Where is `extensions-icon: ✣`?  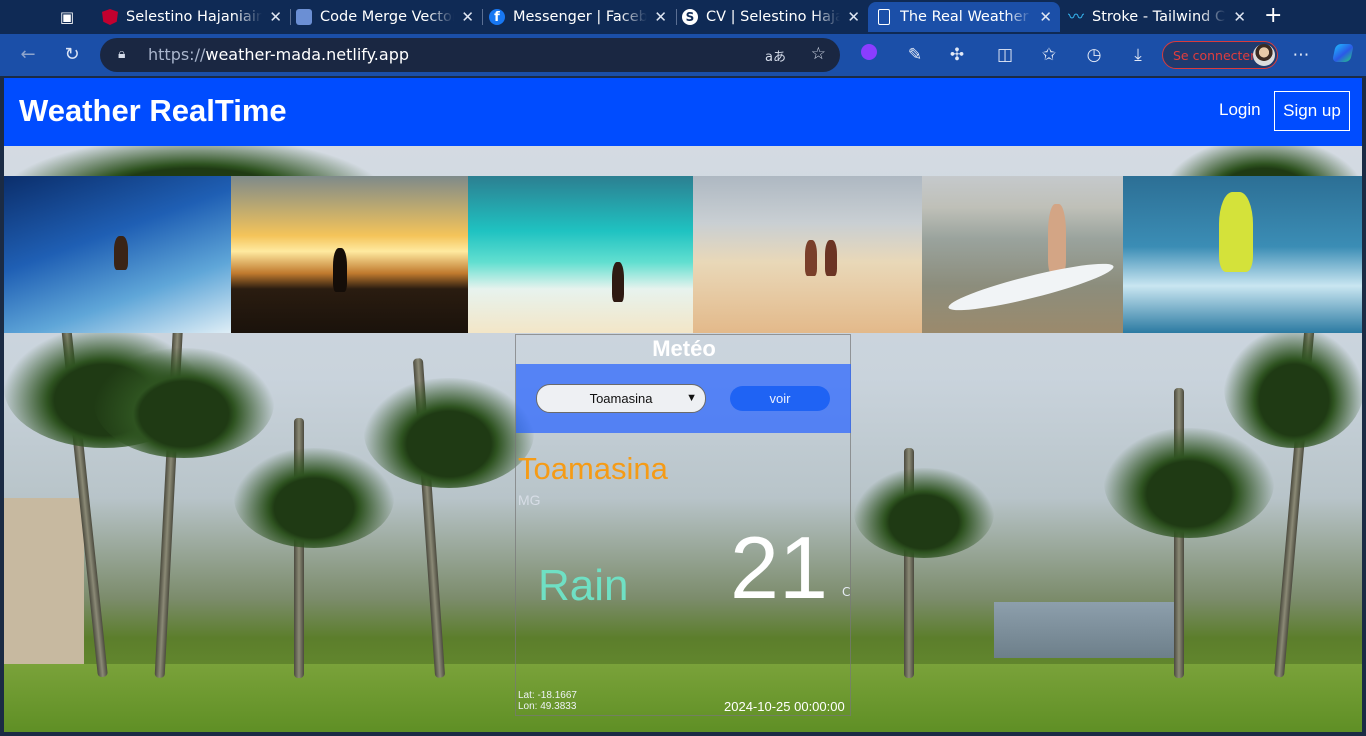
extensions-icon: ✣ is located at coordinates (957, 55).